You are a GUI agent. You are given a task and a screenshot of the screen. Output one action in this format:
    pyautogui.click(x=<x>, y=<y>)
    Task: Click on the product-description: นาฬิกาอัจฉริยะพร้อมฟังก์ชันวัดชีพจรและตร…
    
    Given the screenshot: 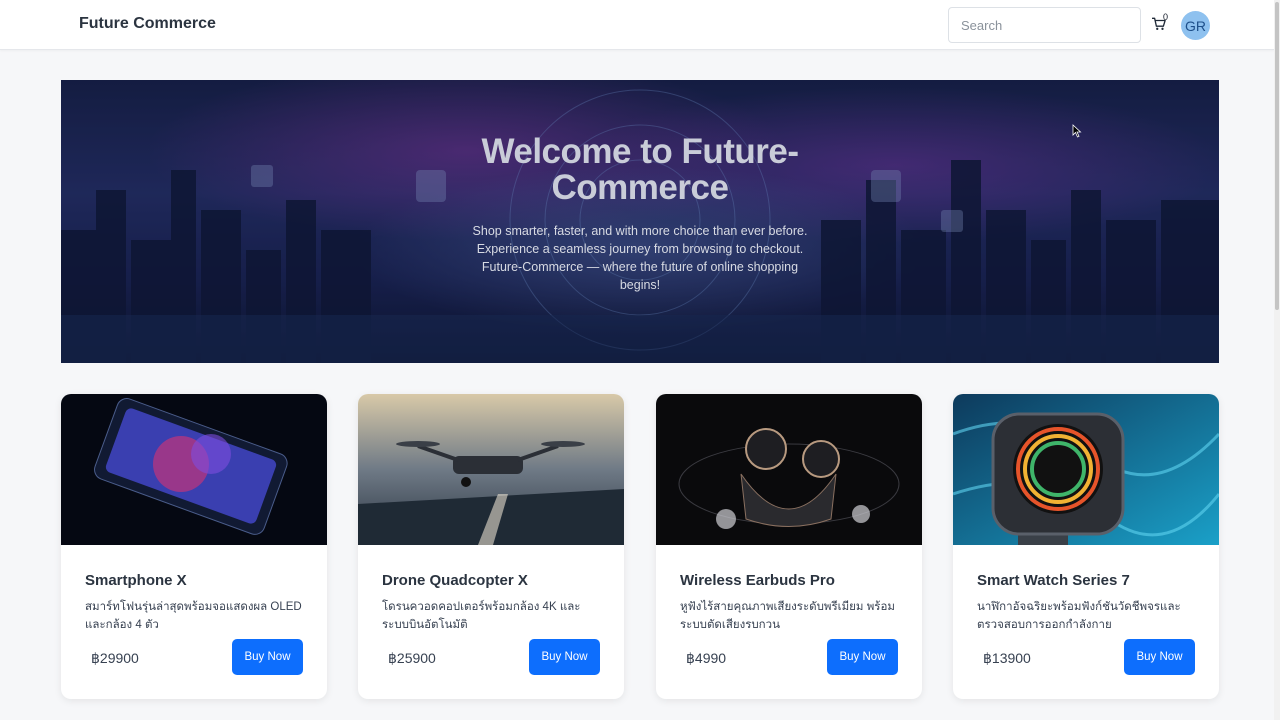 What is the action you would take?
    pyautogui.click(x=1079, y=616)
    